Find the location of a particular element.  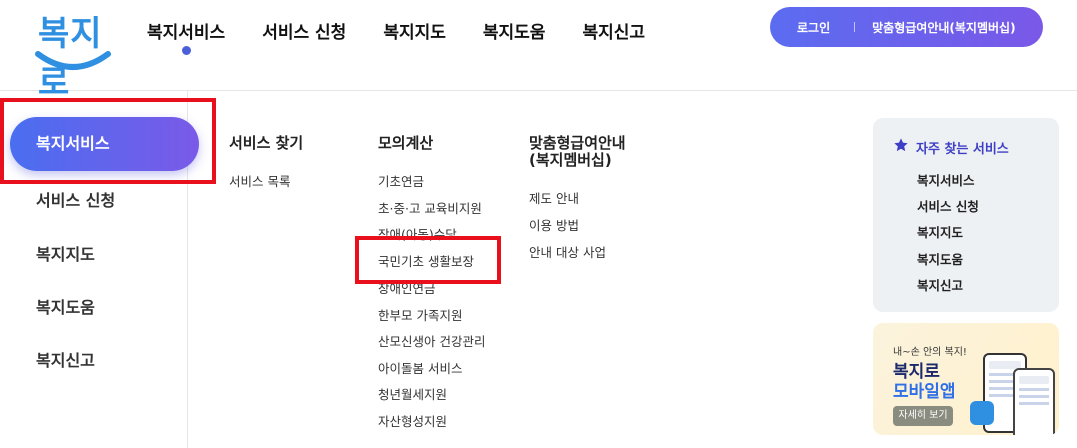

app-icon is located at coordinates (982, 413).